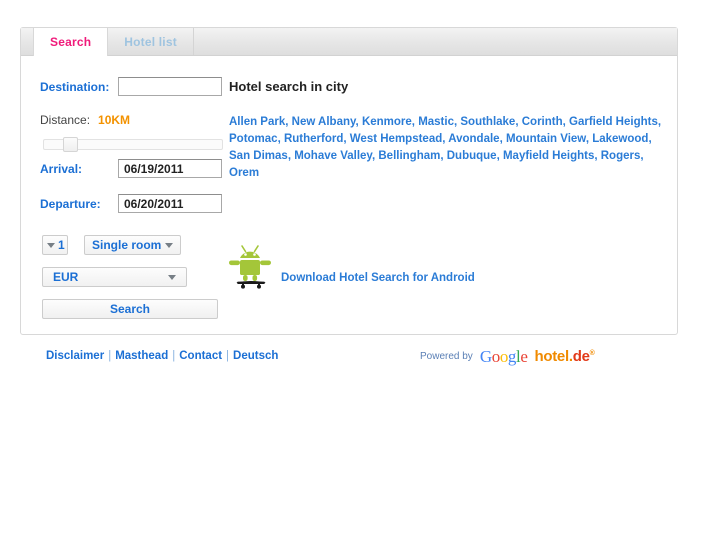 The image size is (727, 545). Describe the element at coordinates (114, 120) in the screenshot. I see `distance-value: 10KM` at that location.